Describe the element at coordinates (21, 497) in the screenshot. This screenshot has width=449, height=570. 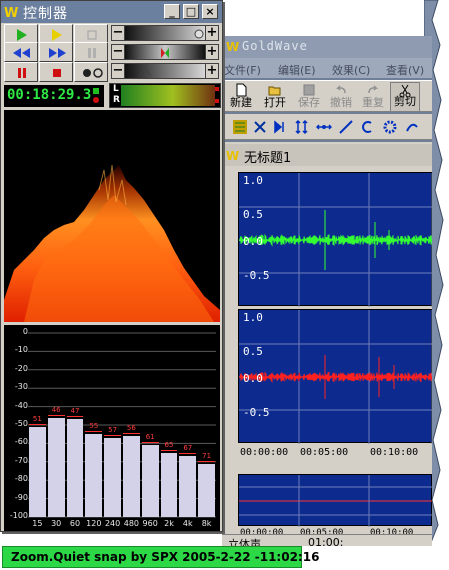
I see `eq-y-tick: -90` at that location.